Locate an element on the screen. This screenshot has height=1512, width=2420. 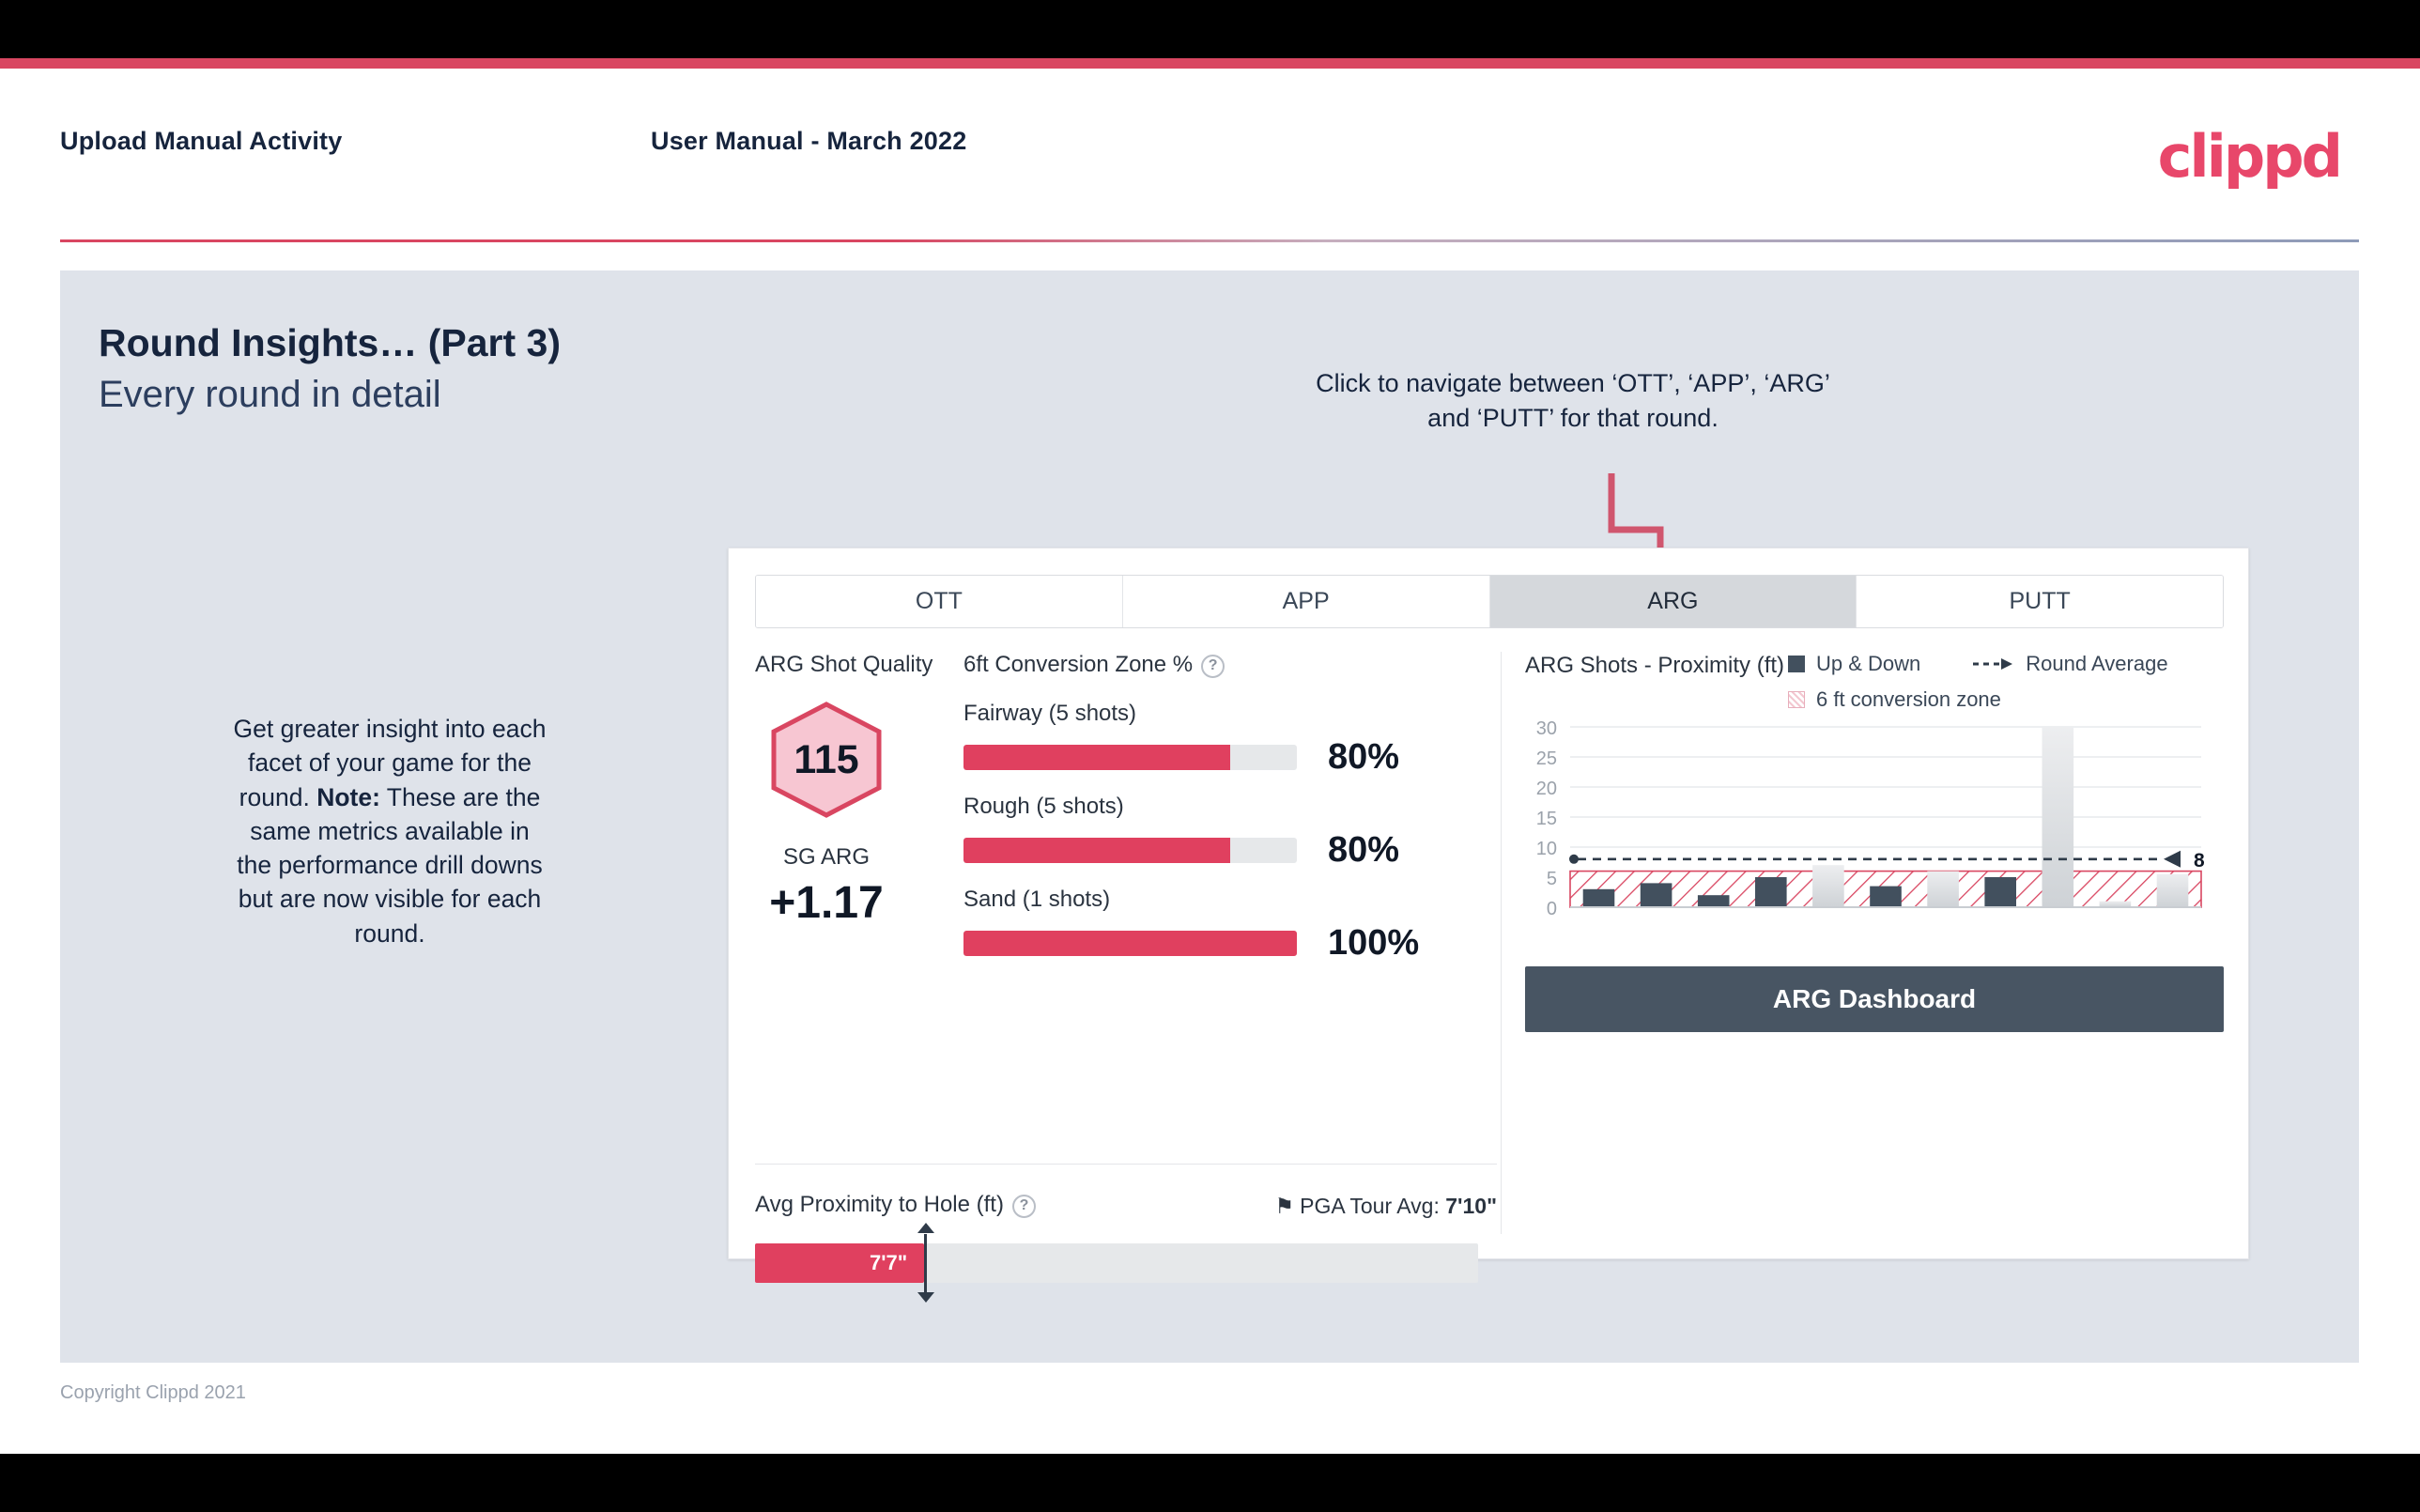
svg-text: 25 is located at coordinates (1546, 758).